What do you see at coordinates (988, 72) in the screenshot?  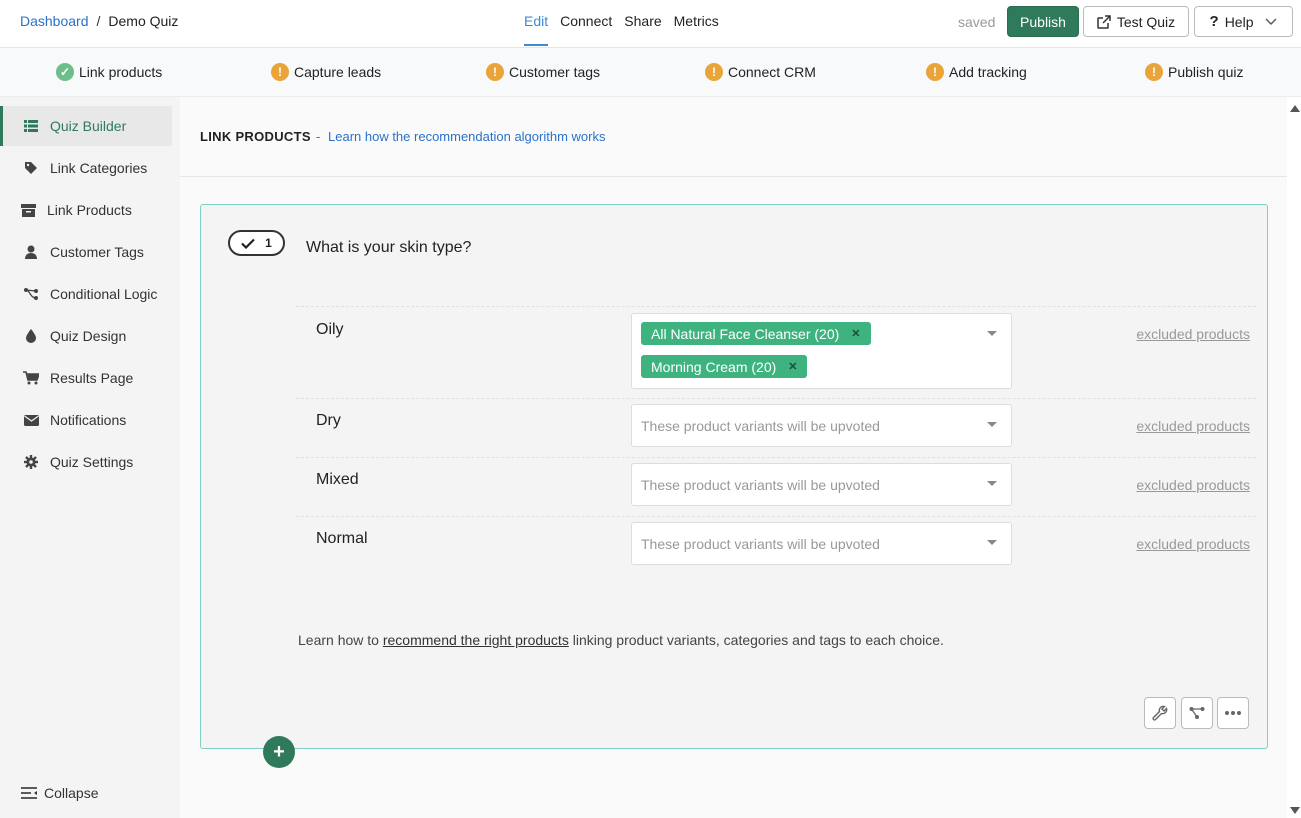 I see `checklist-label: Add tracking` at bounding box center [988, 72].